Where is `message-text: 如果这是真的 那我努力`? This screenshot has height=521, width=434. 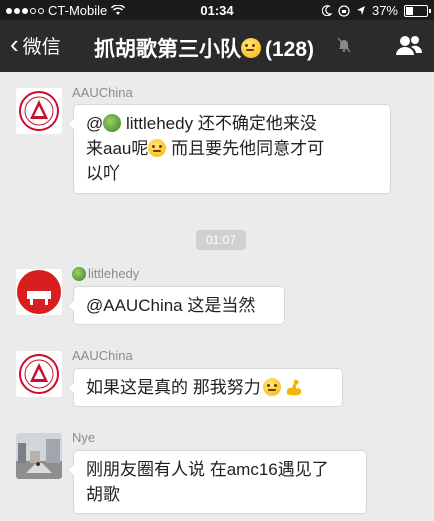
message-text: 如果这是真的 那我努力 is located at coordinates (173, 387).